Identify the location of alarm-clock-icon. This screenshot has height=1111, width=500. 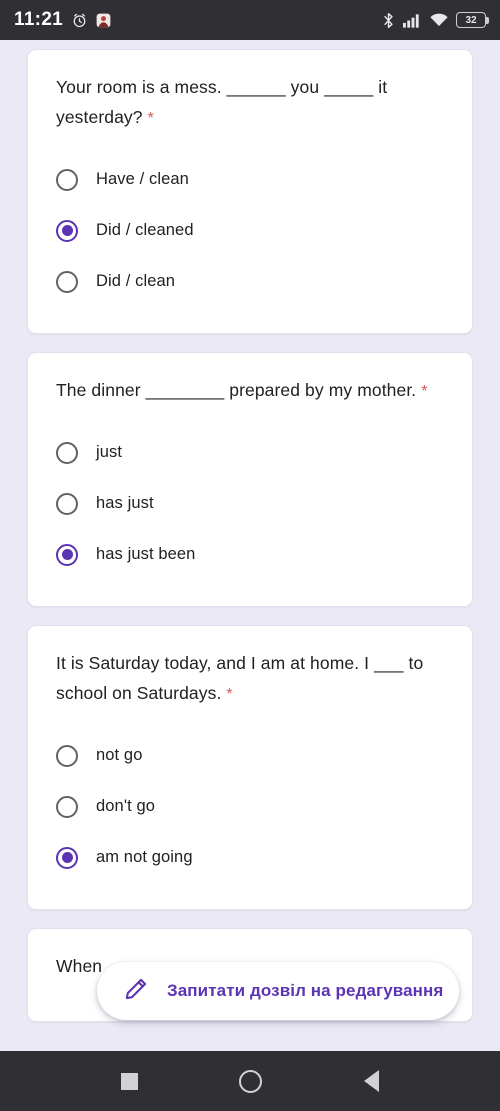
(79, 20).